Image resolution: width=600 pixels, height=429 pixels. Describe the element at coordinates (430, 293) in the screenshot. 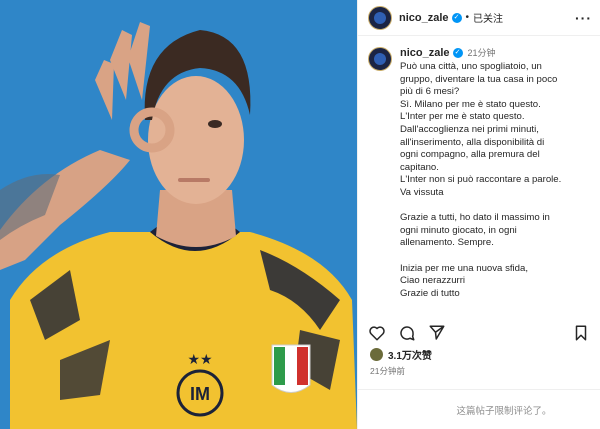

I see `caption-line: Grazie di tutto` at that location.